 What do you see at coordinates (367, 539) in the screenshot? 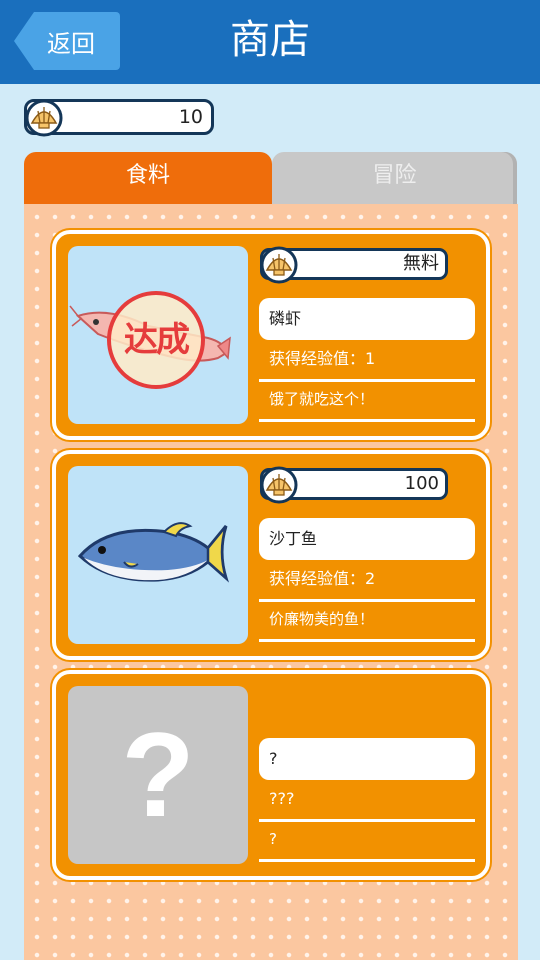
I see `item-name: 沙丁鱼` at bounding box center [367, 539].